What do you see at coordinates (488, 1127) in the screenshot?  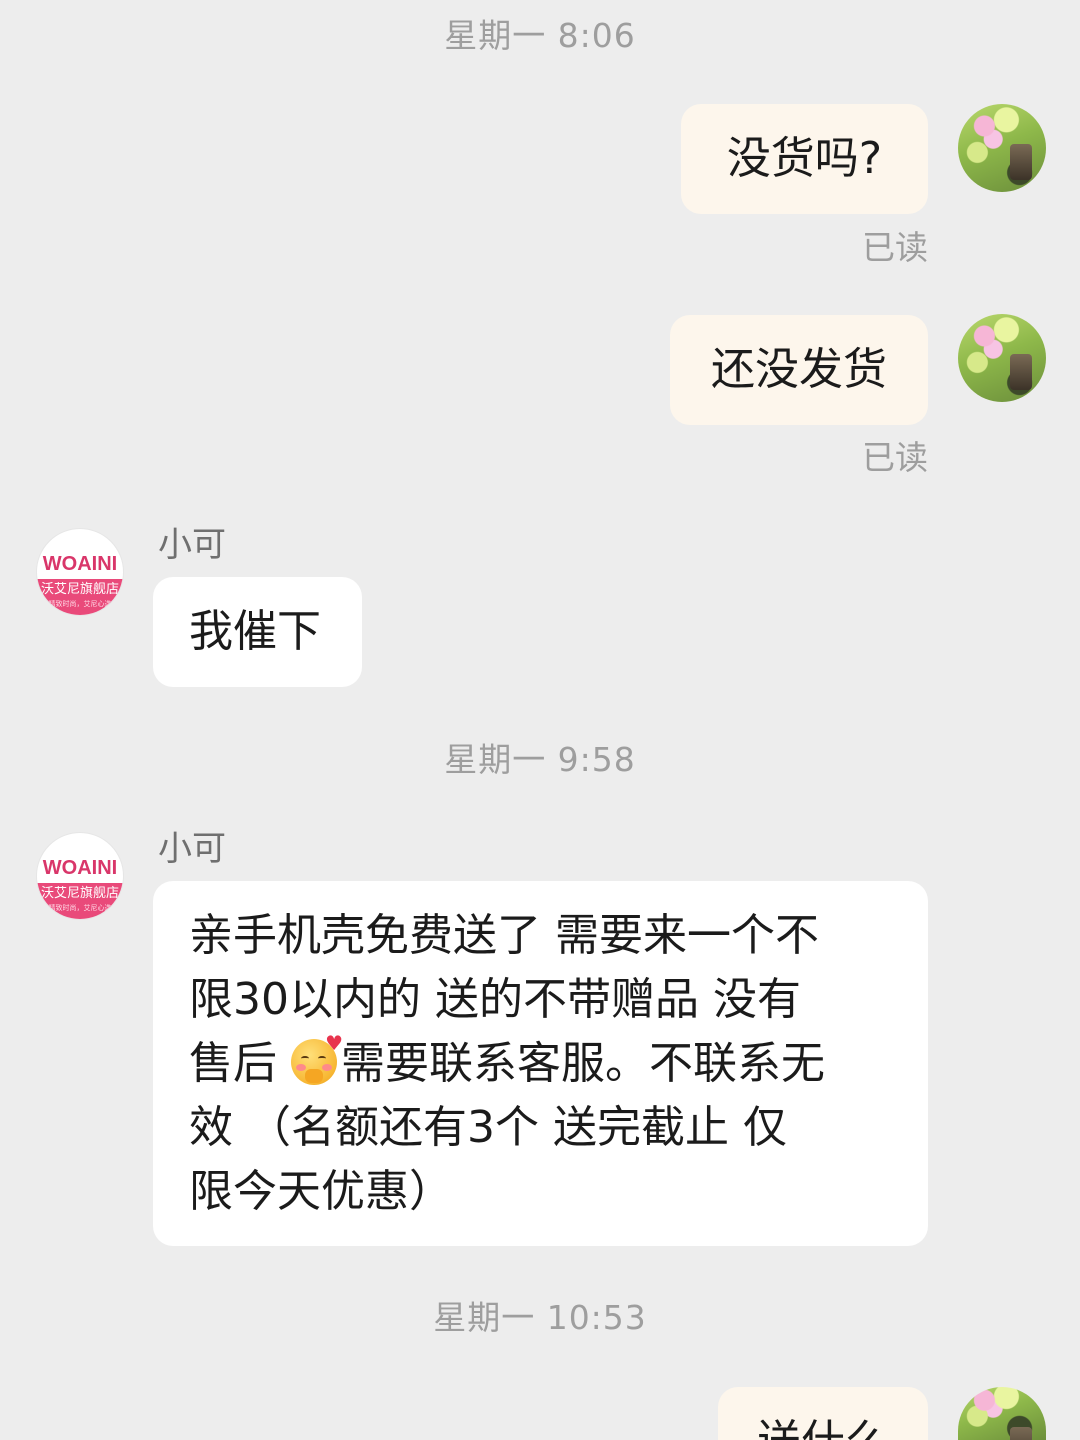 I see `message-line: 效 （名额还有3个 送完截止 仅` at bounding box center [488, 1127].